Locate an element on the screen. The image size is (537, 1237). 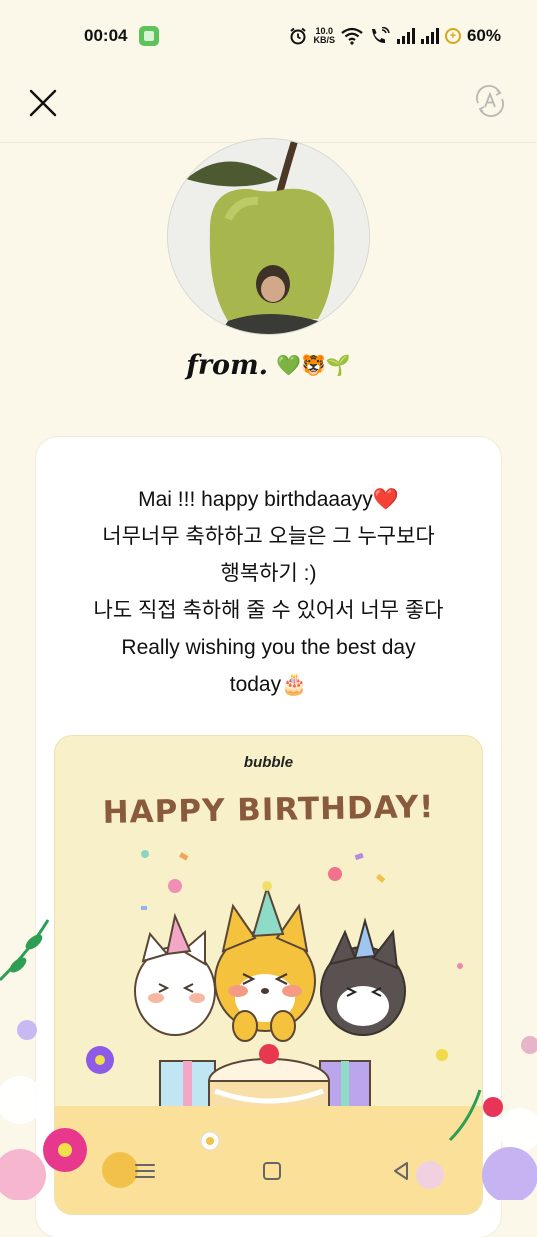
status-time: 00:04 is located at coordinates (106, 35).